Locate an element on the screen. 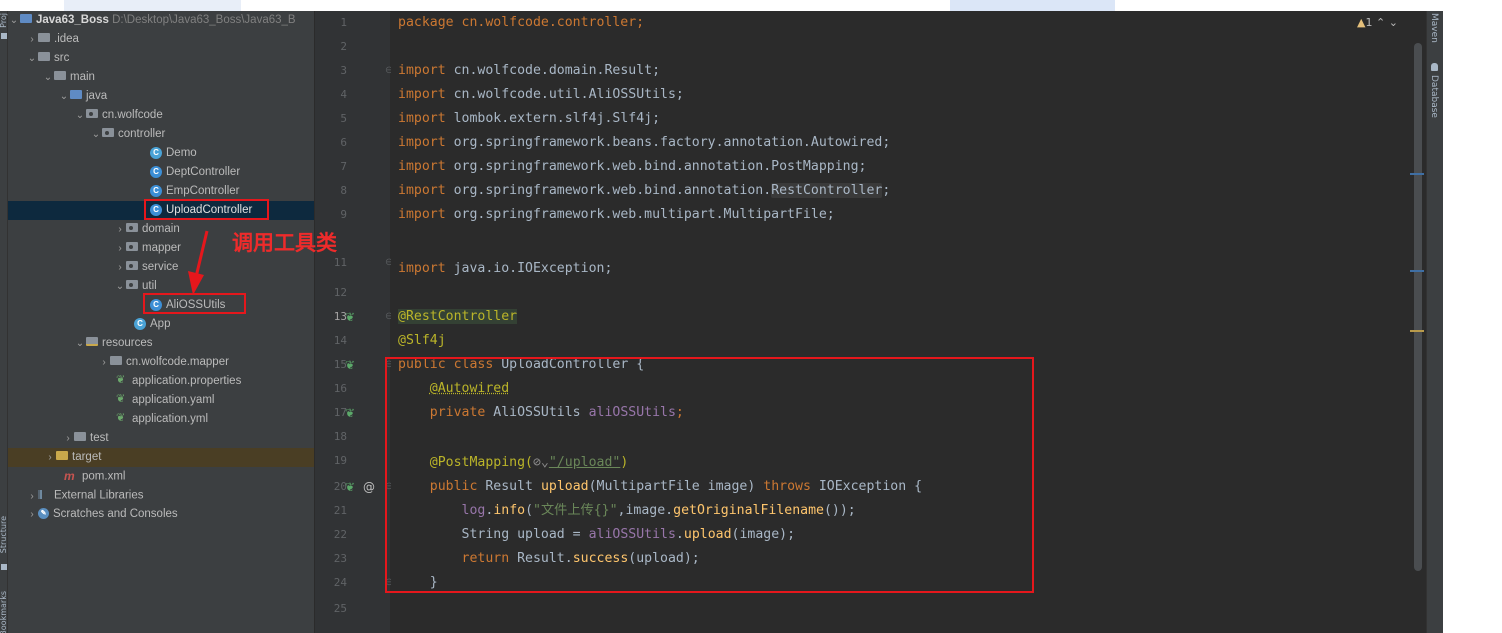 The width and height of the screenshot is (1502, 633). tree-item-service: › service is located at coordinates (161, 267).